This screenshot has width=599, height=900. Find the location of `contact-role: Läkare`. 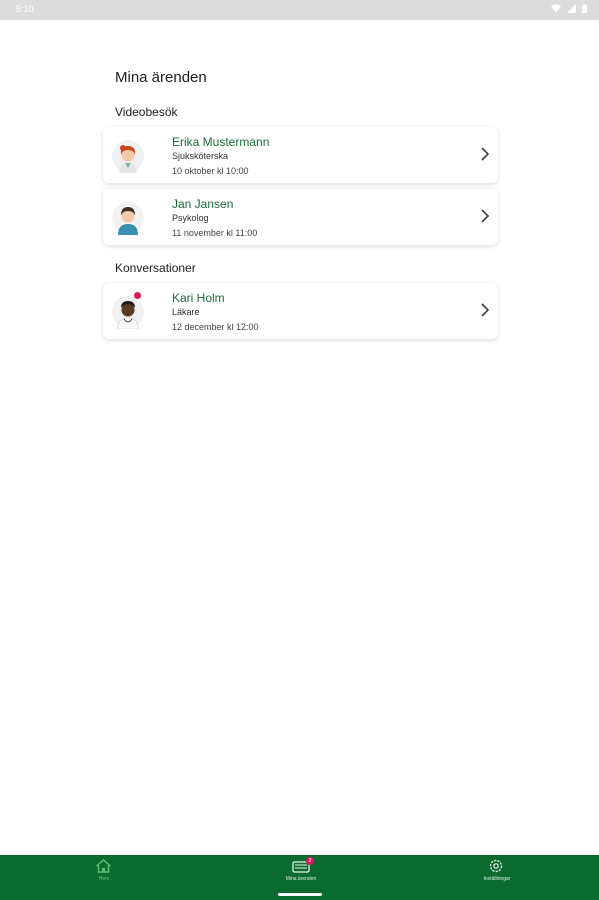

contact-role: Läkare is located at coordinates (186, 312).